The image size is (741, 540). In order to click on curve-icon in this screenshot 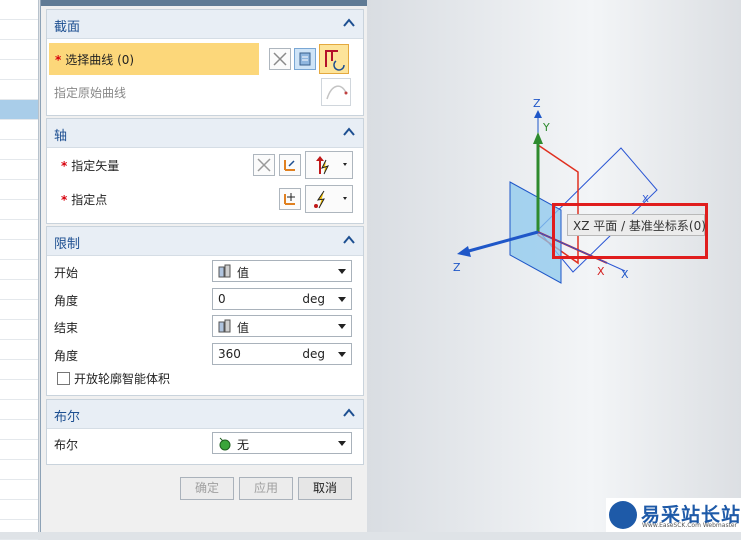, I will do `click(337, 92)`.